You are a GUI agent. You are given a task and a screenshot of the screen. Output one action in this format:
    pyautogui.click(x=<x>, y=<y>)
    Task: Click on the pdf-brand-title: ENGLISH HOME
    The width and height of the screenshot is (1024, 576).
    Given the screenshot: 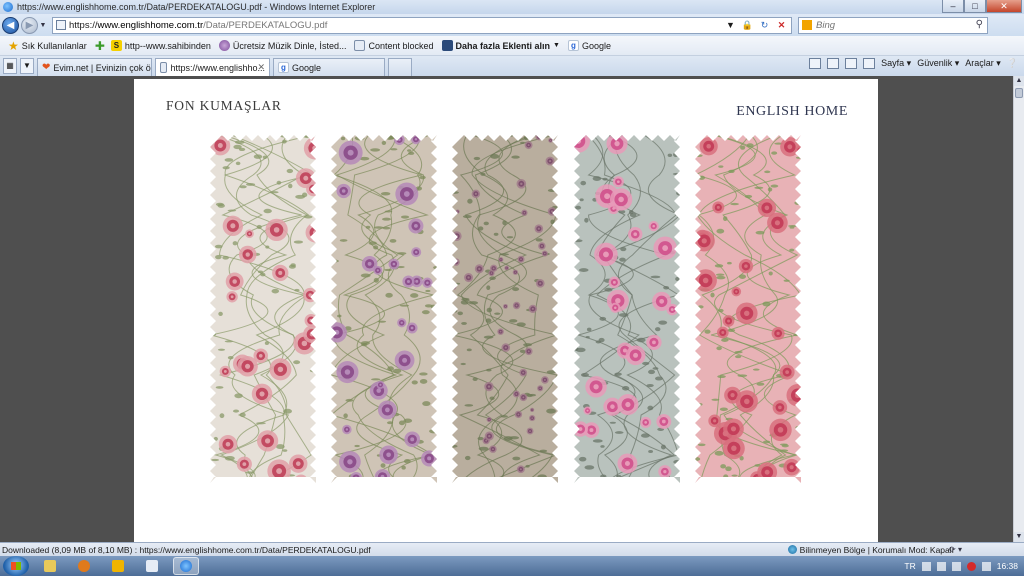 What is the action you would take?
    pyautogui.click(x=792, y=111)
    